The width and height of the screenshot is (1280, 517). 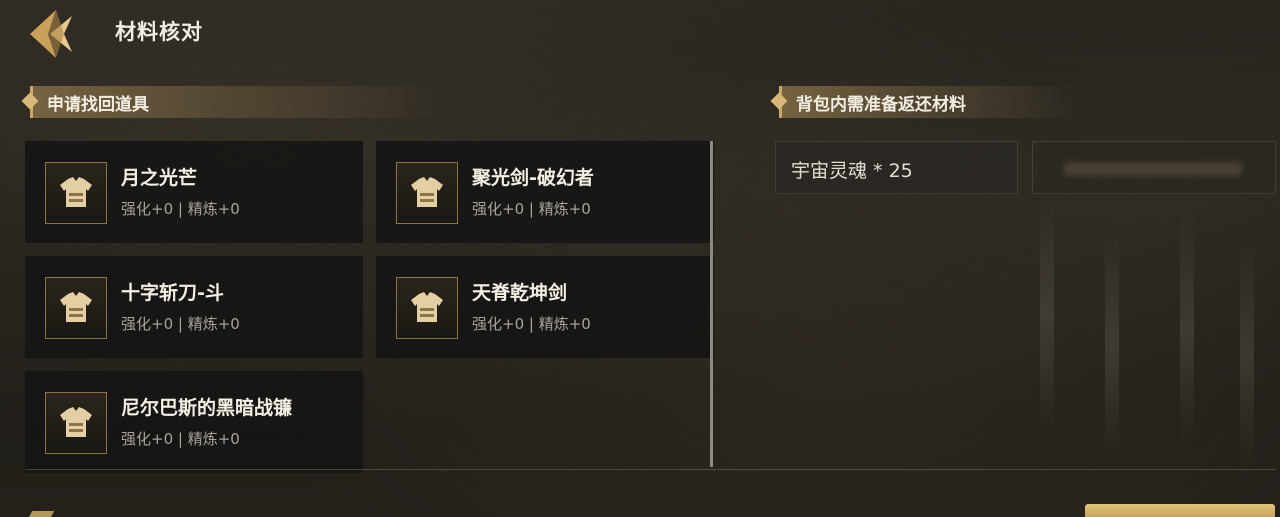 I want to click on page-title: 材料核对, so click(x=159, y=32).